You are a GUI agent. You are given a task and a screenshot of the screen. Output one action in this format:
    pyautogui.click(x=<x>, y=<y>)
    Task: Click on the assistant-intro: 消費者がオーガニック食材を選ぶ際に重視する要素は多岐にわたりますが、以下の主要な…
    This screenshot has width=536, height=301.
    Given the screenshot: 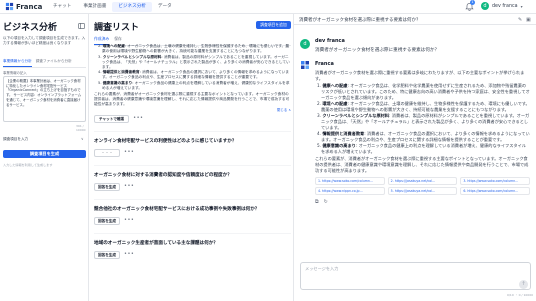 What is the action you would take?
    pyautogui.click(x=420, y=75)
    